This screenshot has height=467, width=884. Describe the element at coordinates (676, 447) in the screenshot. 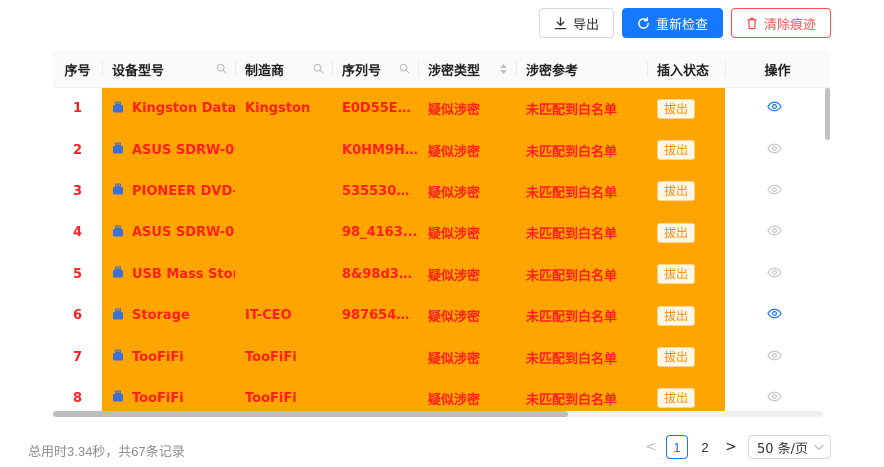

I see `page-1-button: 1` at that location.